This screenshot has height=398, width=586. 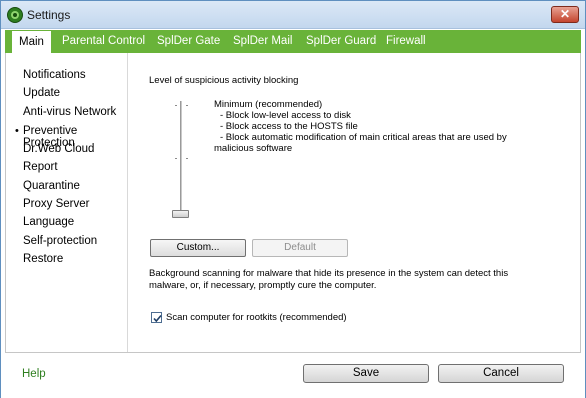 What do you see at coordinates (285, 115) in the screenshot?
I see `level-detail: - Block low-level access to disk` at bounding box center [285, 115].